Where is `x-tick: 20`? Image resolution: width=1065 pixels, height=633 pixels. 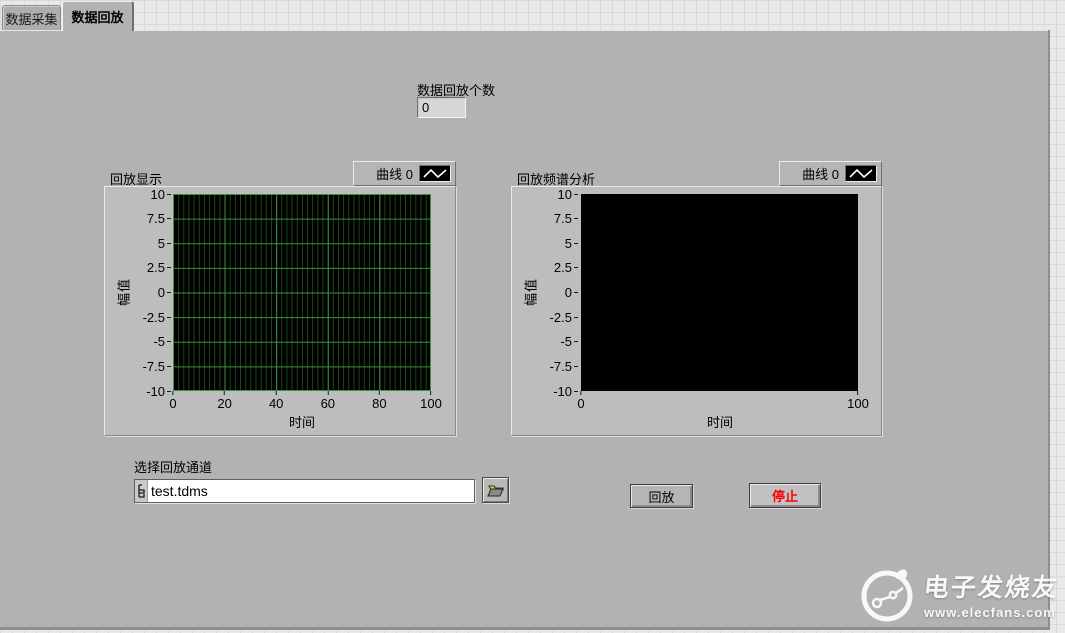 x-tick: 20 is located at coordinates (224, 401).